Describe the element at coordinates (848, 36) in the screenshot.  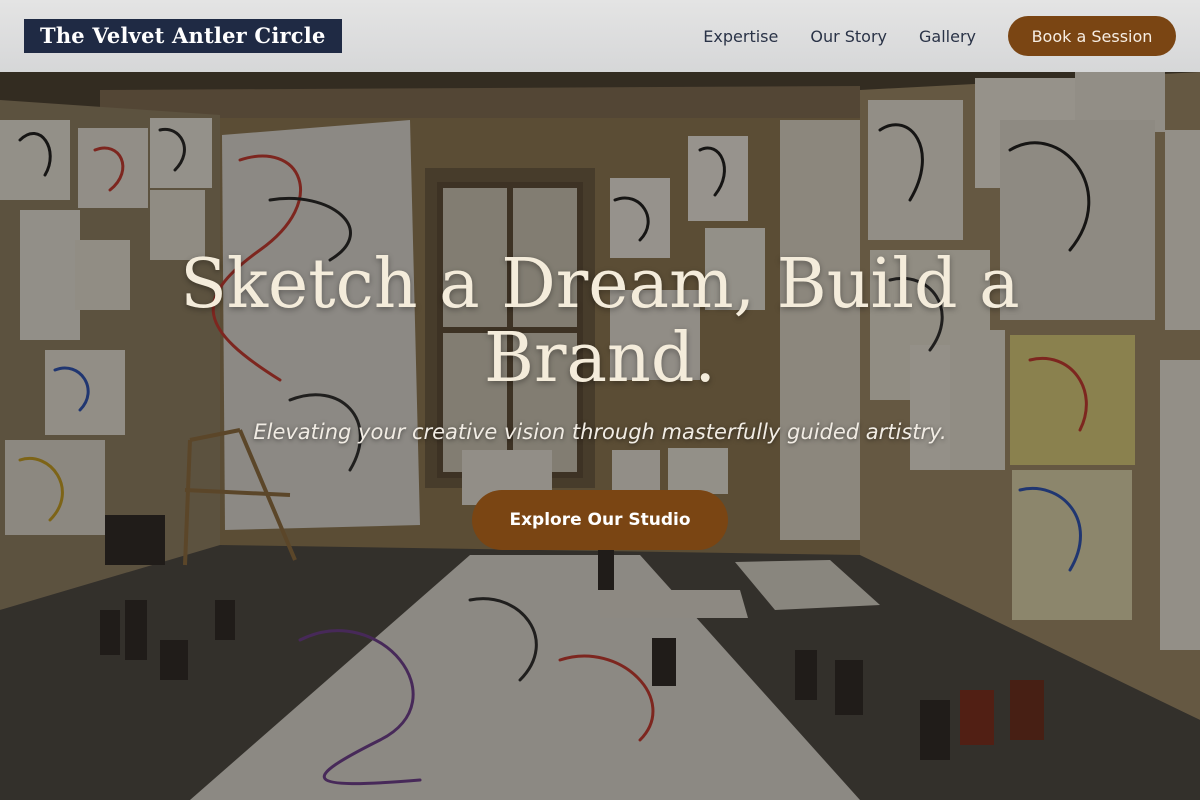
I see `nav-link-our-story: Our Story` at that location.